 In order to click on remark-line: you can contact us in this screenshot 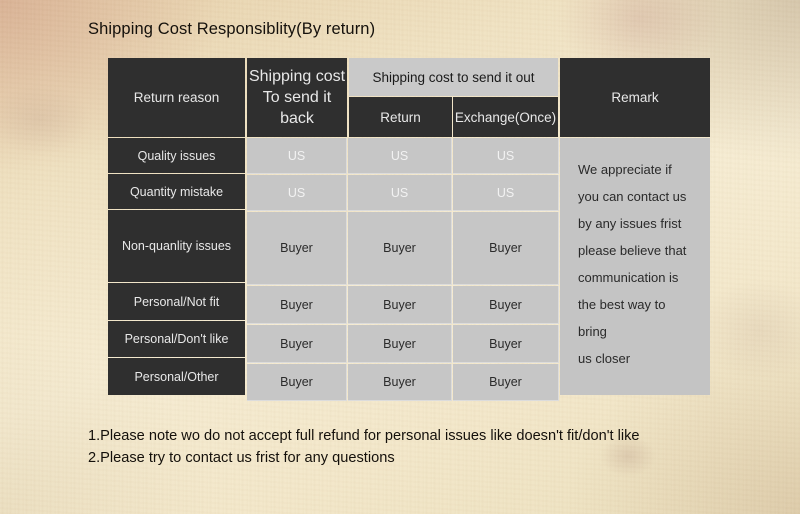, I will do `click(632, 196)`.